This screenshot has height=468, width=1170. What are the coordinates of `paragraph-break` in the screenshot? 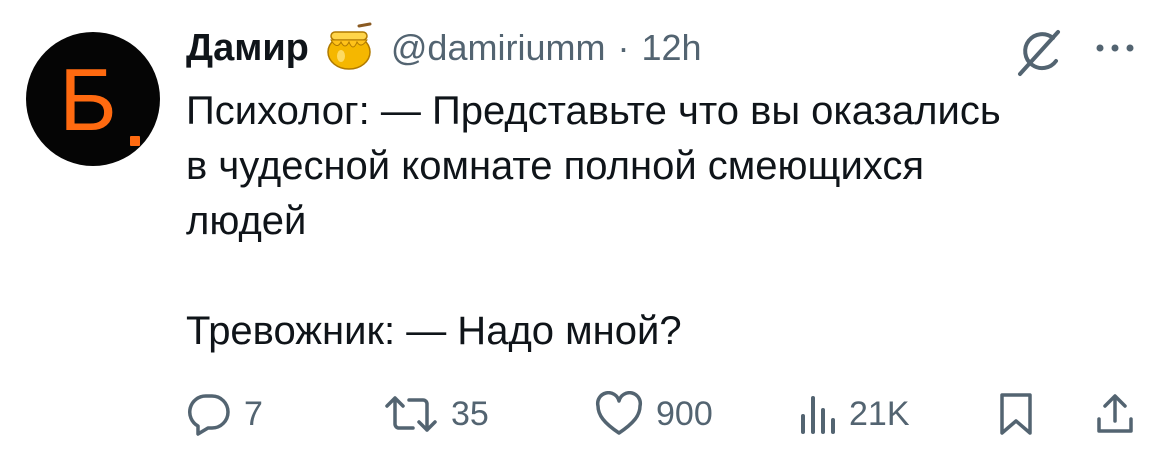 It's located at (666, 276).